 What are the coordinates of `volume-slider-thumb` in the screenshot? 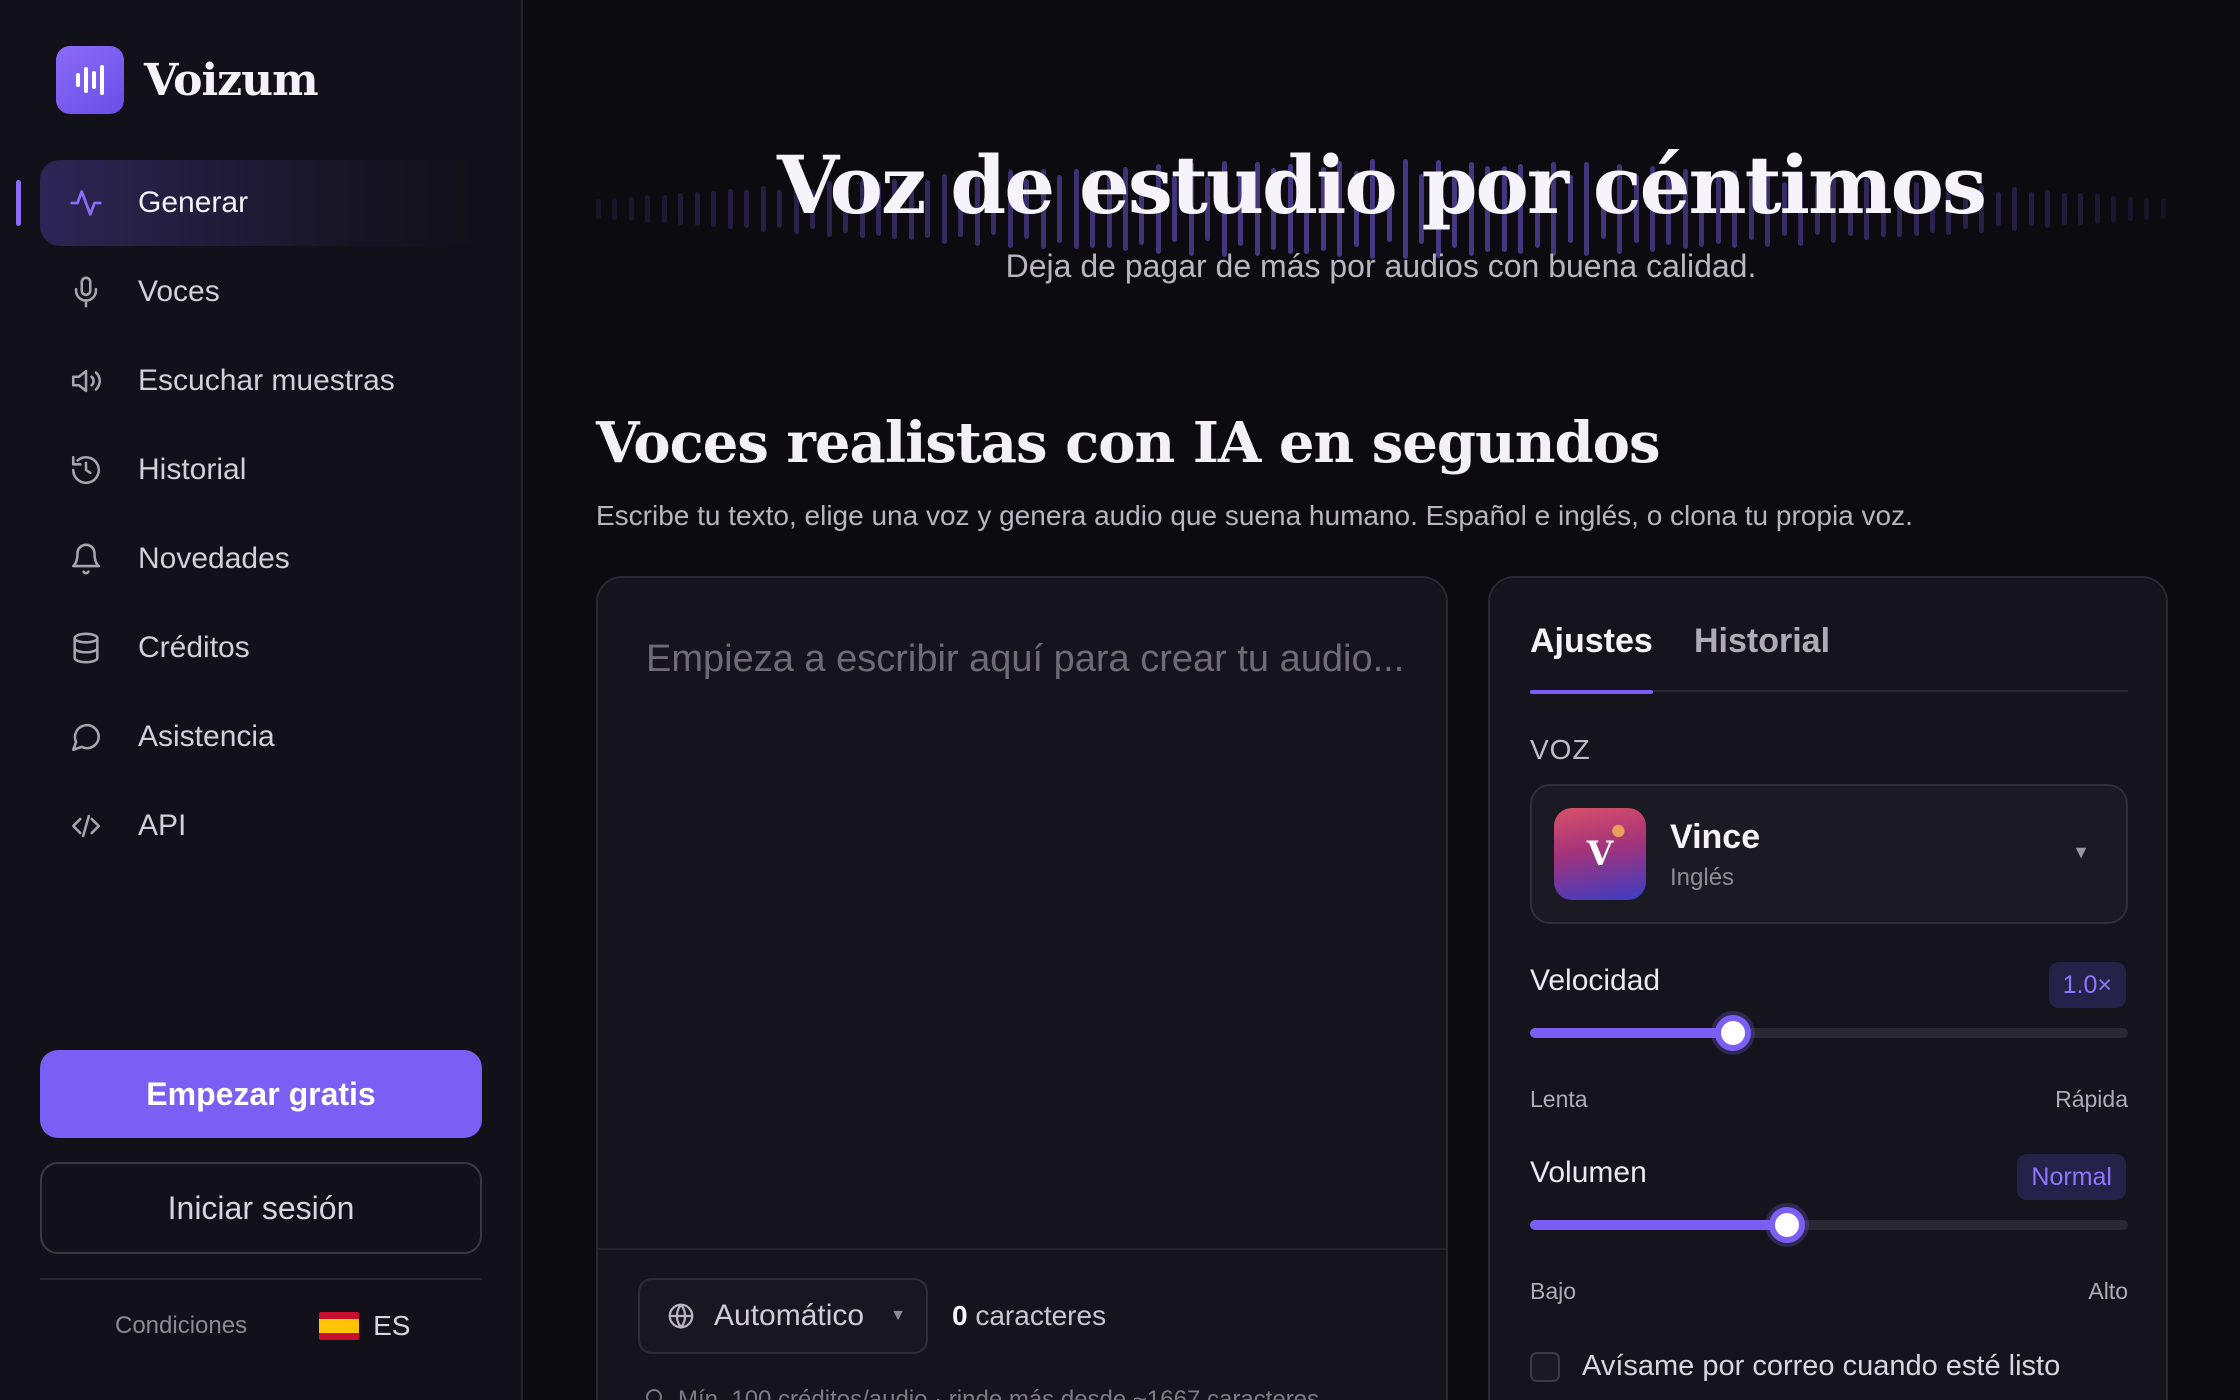 It's located at (1787, 1225).